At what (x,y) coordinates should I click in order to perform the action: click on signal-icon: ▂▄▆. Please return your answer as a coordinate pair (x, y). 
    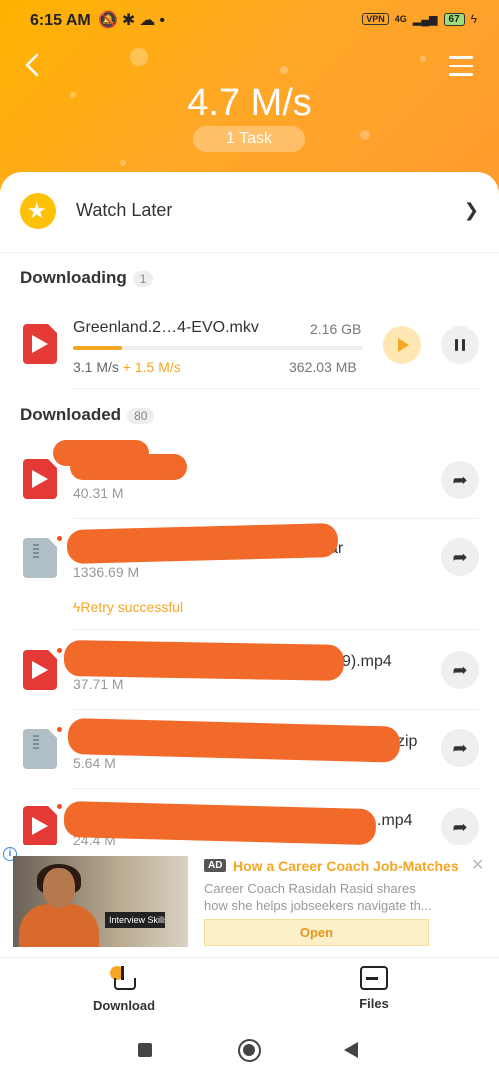
    Looking at the image, I should click on (425, 19).